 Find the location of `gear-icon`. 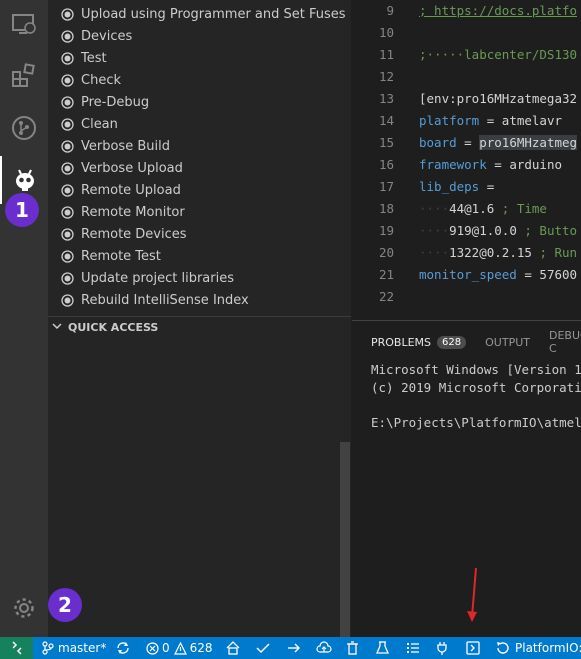

gear-icon is located at coordinates (24, 608).